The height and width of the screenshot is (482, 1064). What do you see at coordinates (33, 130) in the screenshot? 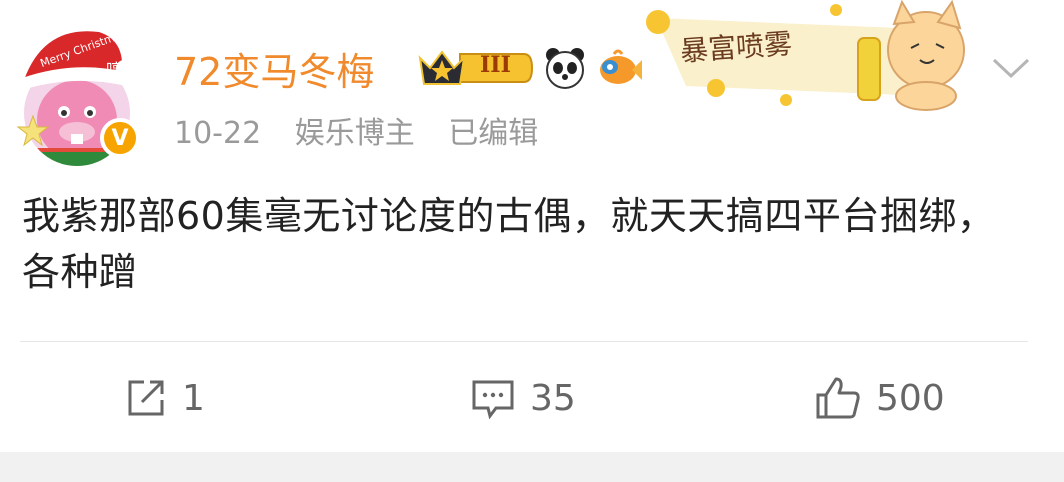
I see `star-icon` at bounding box center [33, 130].